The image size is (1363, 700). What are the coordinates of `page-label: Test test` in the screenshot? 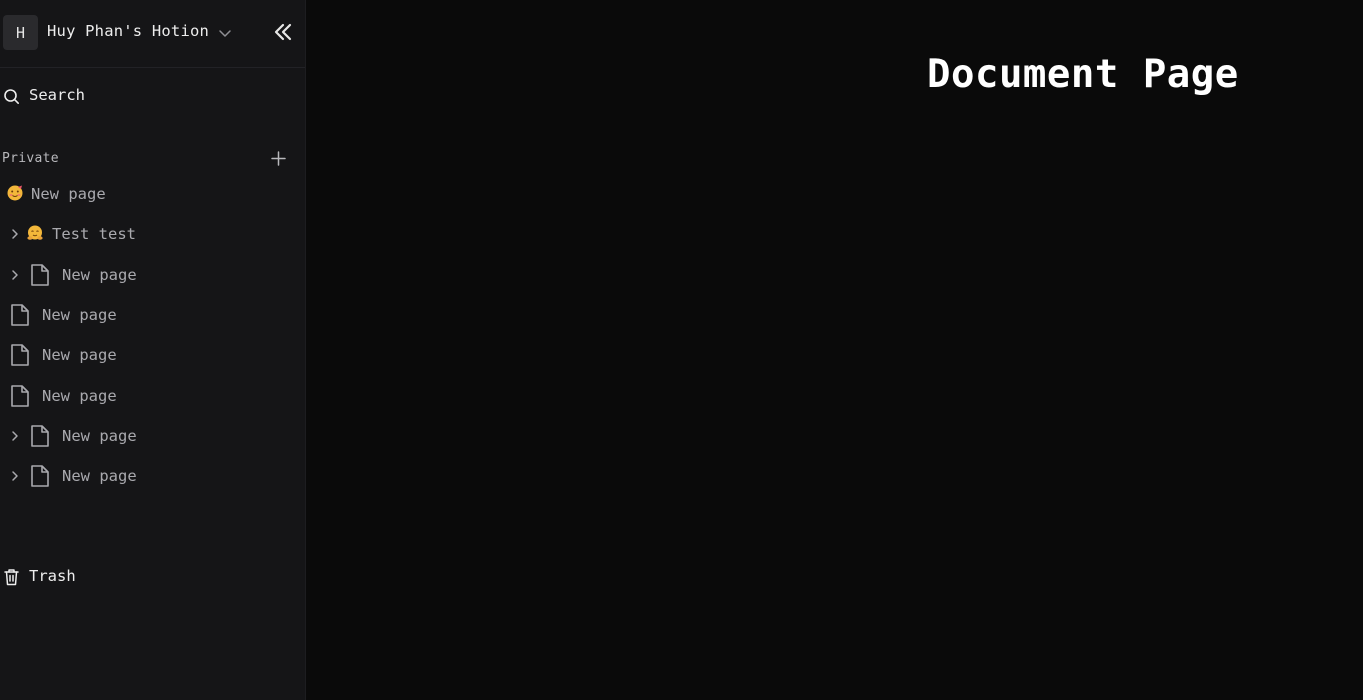 It's located at (94, 234).